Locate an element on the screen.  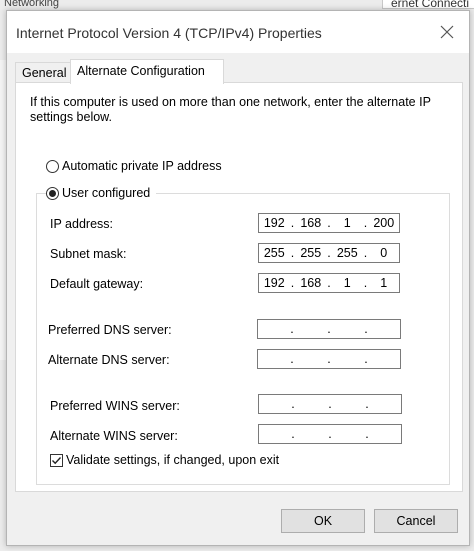
automatic-private-ip-radio: Automatic private IP address is located at coordinates (134, 166).